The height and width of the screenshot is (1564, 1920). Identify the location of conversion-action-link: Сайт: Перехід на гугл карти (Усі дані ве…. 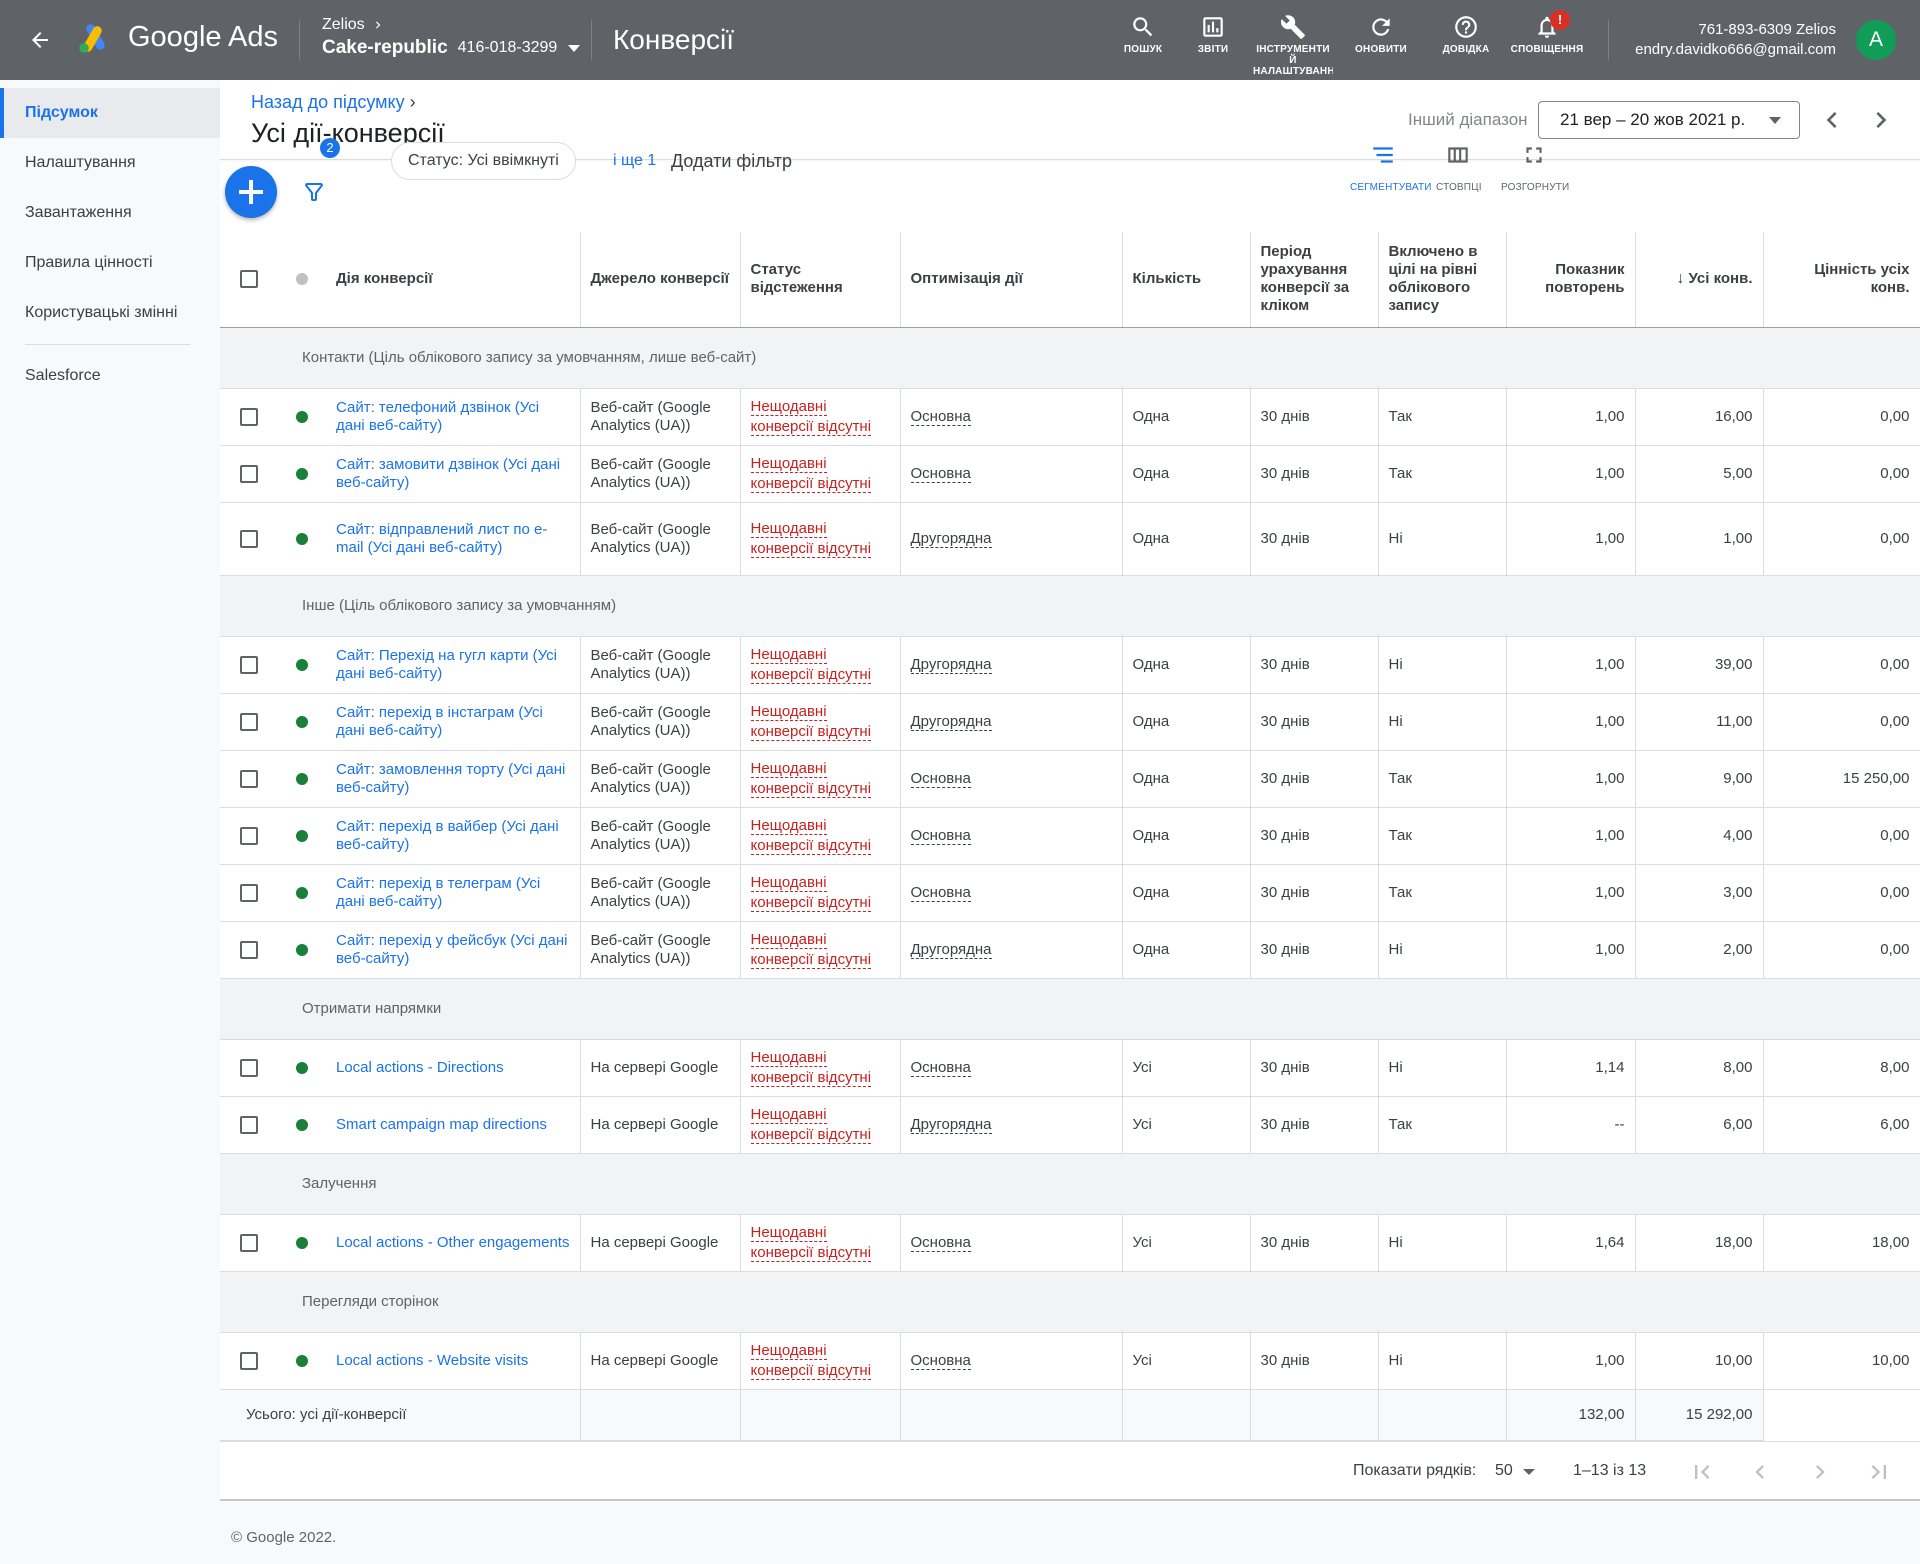
(446, 664).